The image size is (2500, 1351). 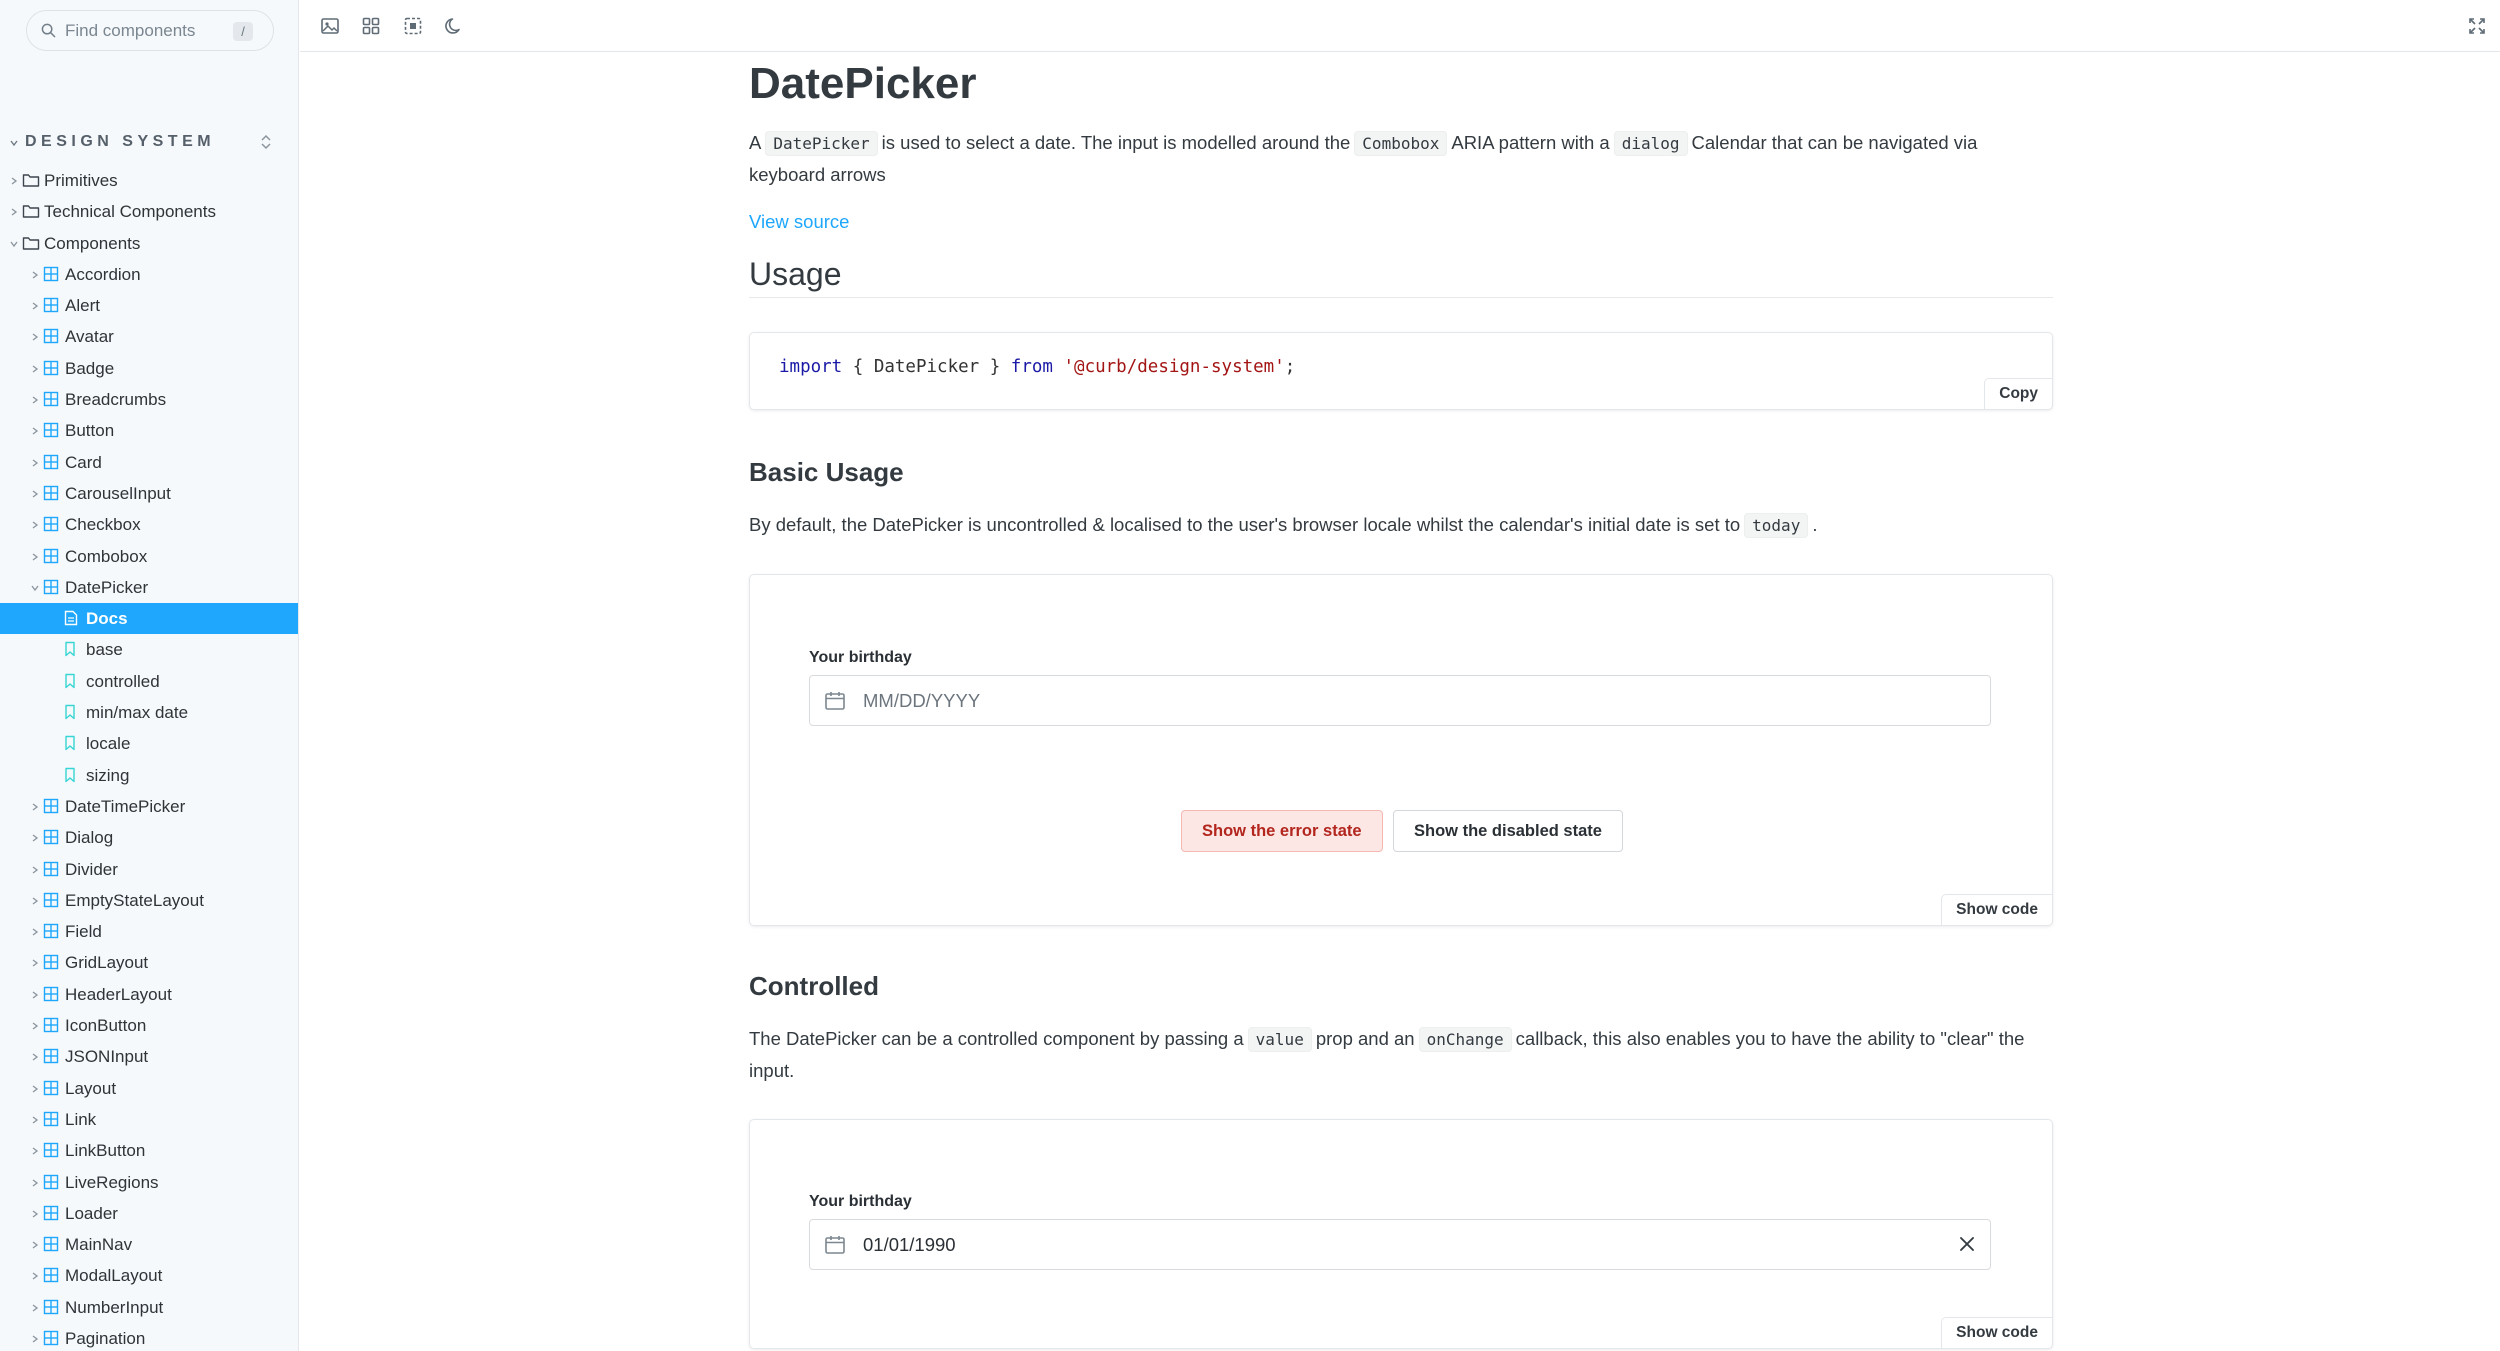 What do you see at coordinates (149, 180) in the screenshot?
I see `sidebar-item-primitives: Primitives` at bounding box center [149, 180].